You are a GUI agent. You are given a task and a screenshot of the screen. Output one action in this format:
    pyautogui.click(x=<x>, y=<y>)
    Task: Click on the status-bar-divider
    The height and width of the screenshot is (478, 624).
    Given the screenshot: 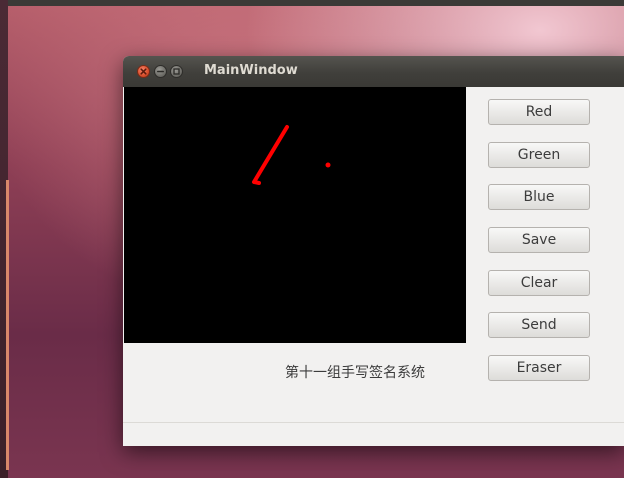 What is the action you would take?
    pyautogui.click(x=373, y=422)
    